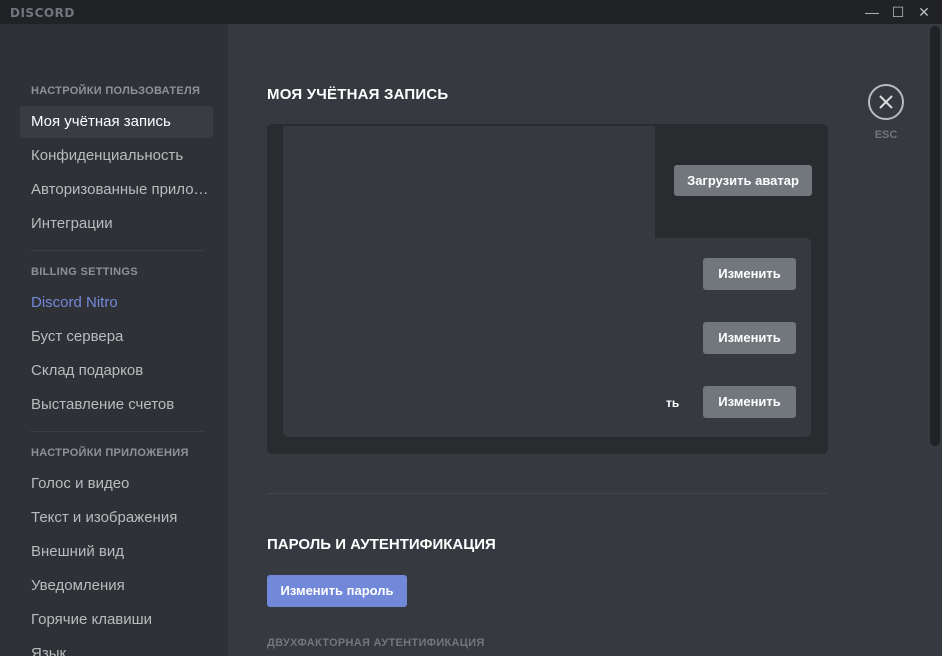  Describe the element at coordinates (116, 620) in the screenshot. I see `sidebar-item-keybinds: Горячие клавиши` at that location.